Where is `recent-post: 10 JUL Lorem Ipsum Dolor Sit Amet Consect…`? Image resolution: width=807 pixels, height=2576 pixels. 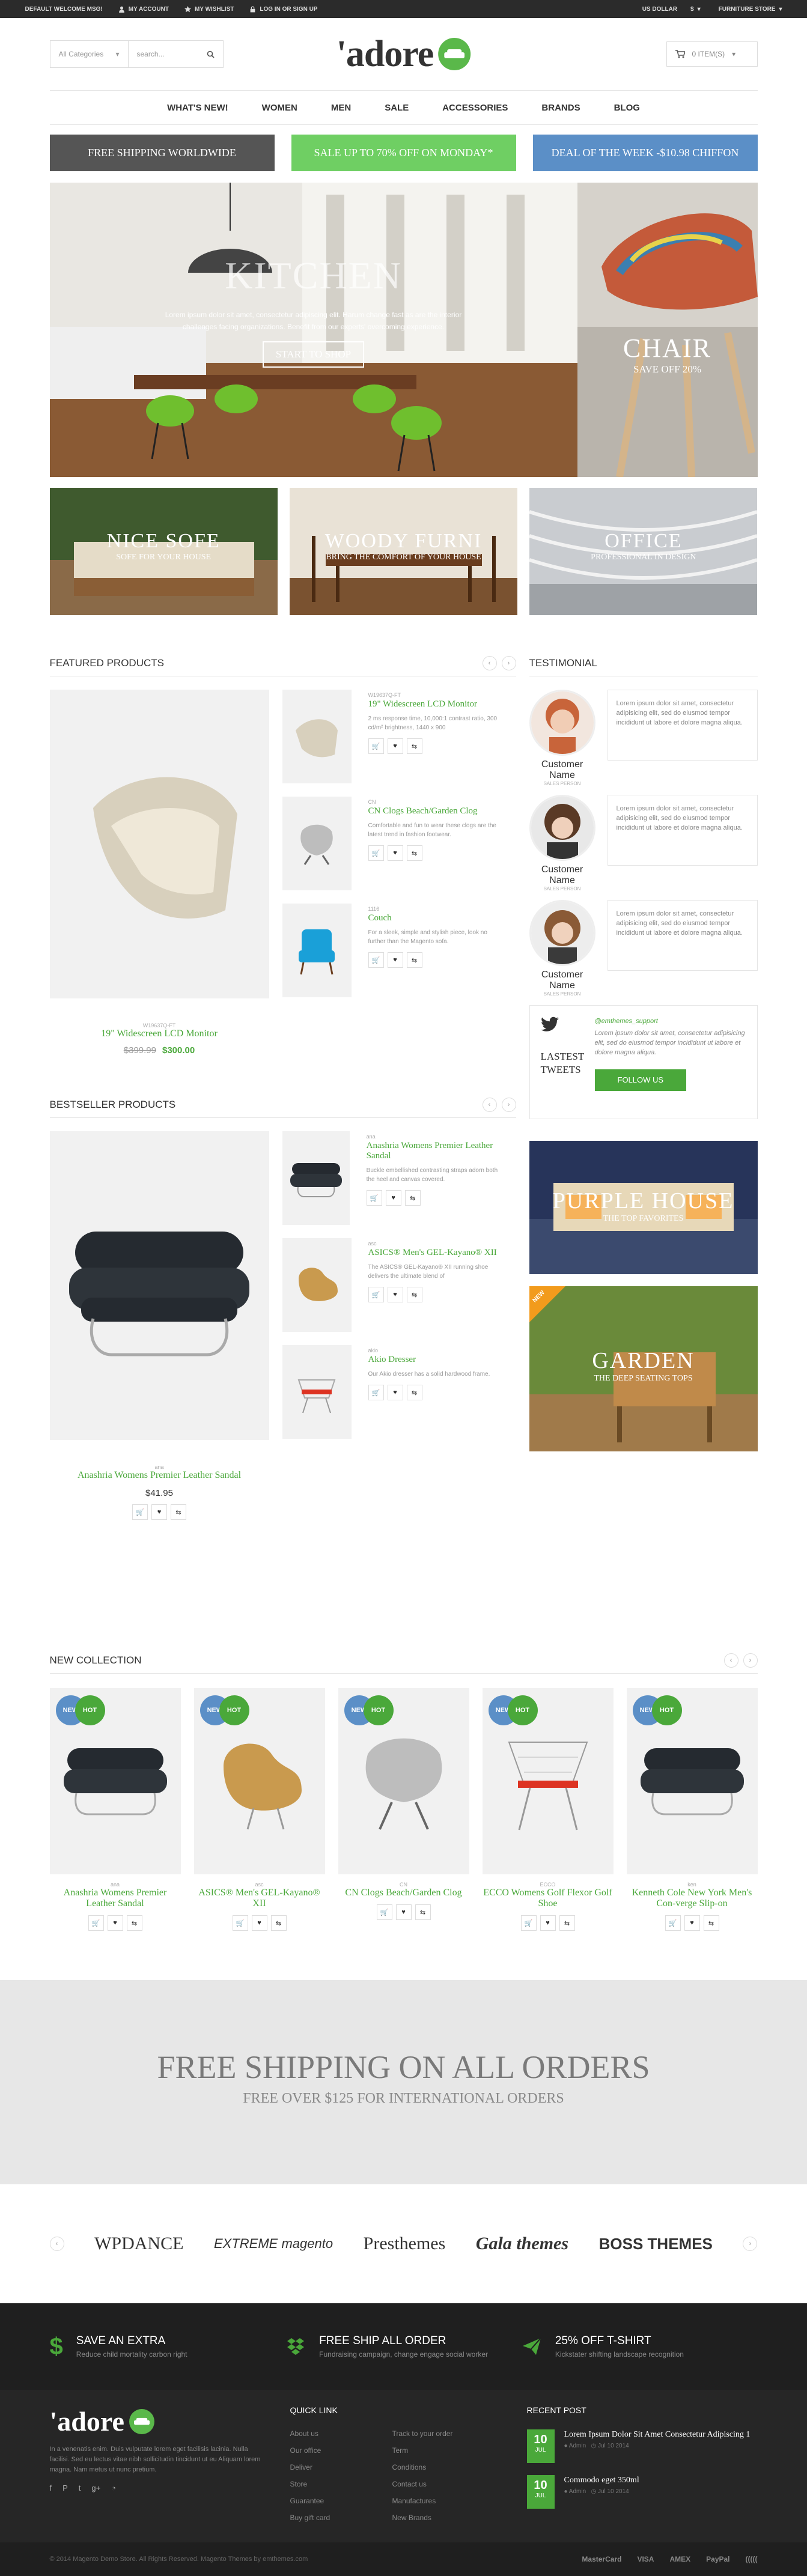 recent-post: 10 JUL Lorem Ipsum Dolor Sit Amet Consect… is located at coordinates (642, 2446).